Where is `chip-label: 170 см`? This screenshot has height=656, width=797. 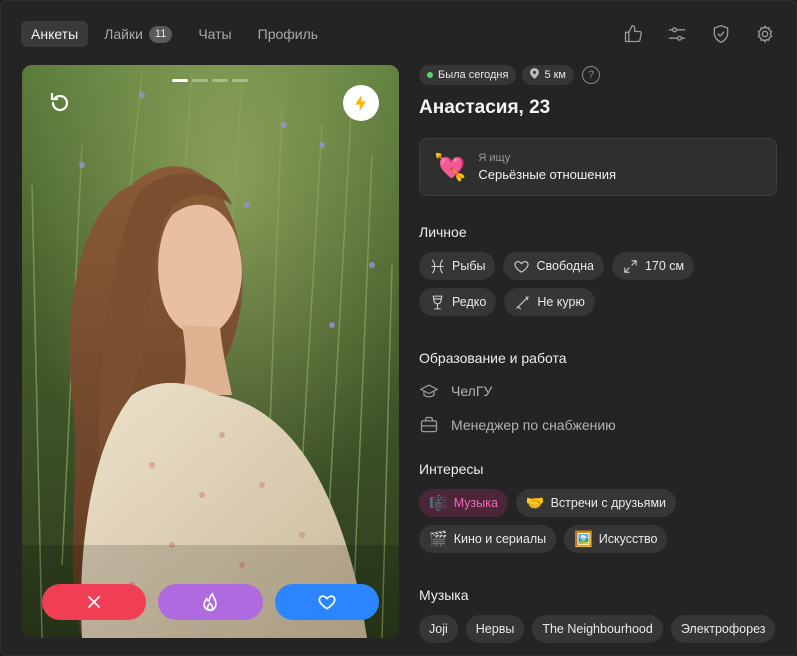
chip-label: 170 см is located at coordinates (664, 266).